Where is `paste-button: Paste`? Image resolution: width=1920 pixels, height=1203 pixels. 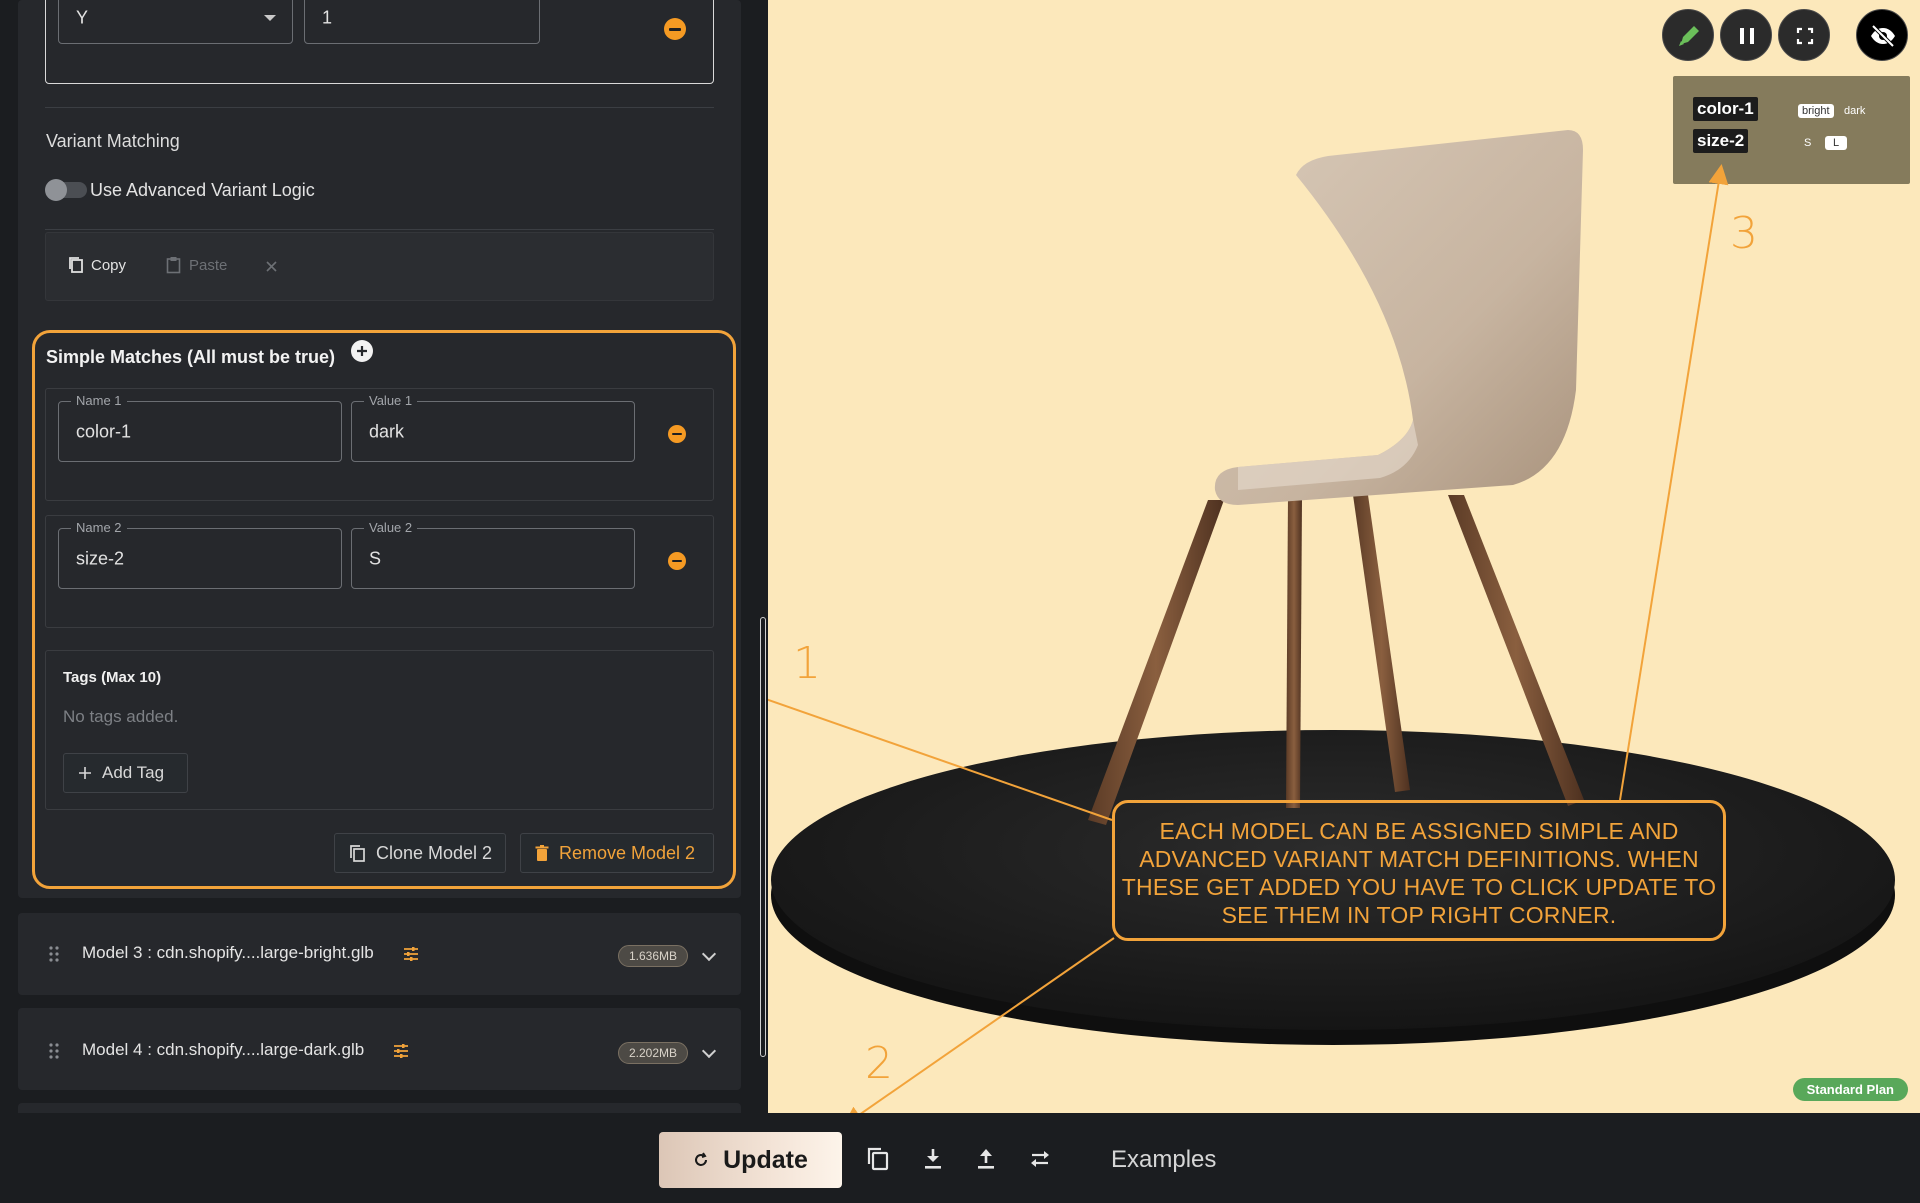
paste-button: Paste is located at coordinates (196, 265).